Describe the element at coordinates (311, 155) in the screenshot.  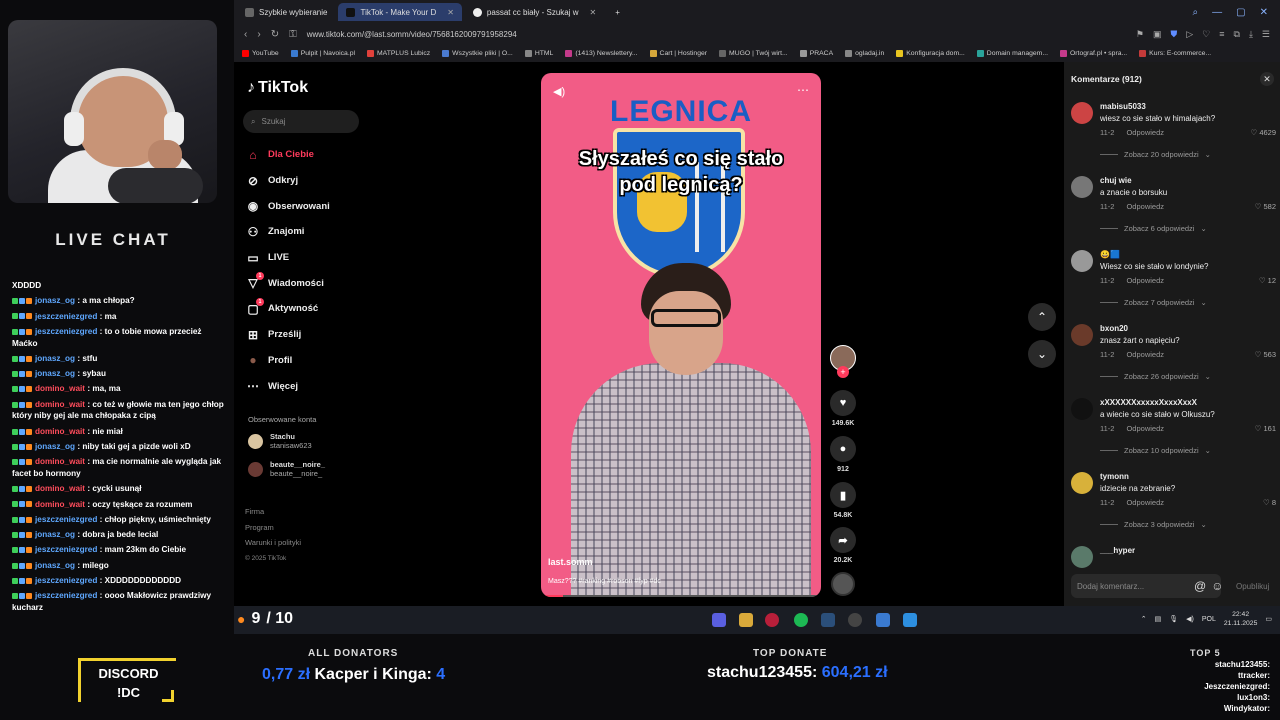
I see `nav-item: ⌂ Dla Ciebie` at that location.